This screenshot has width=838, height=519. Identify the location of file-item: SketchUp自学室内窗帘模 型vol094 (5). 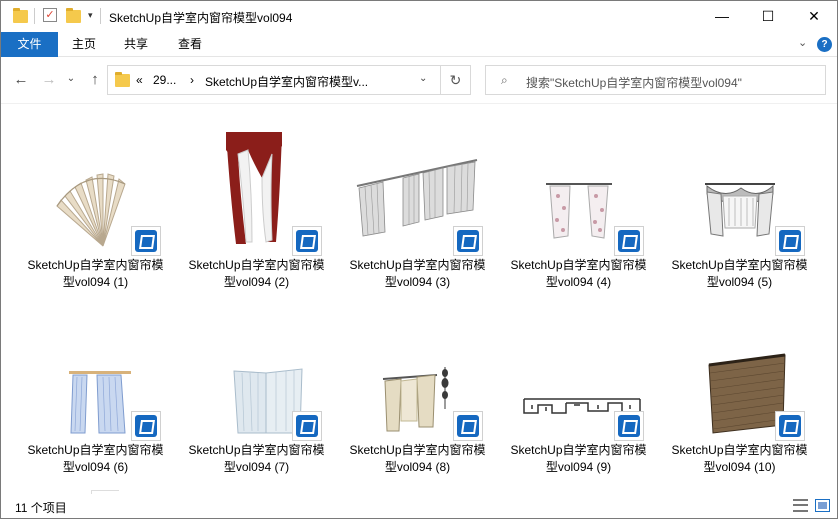
(739, 209).